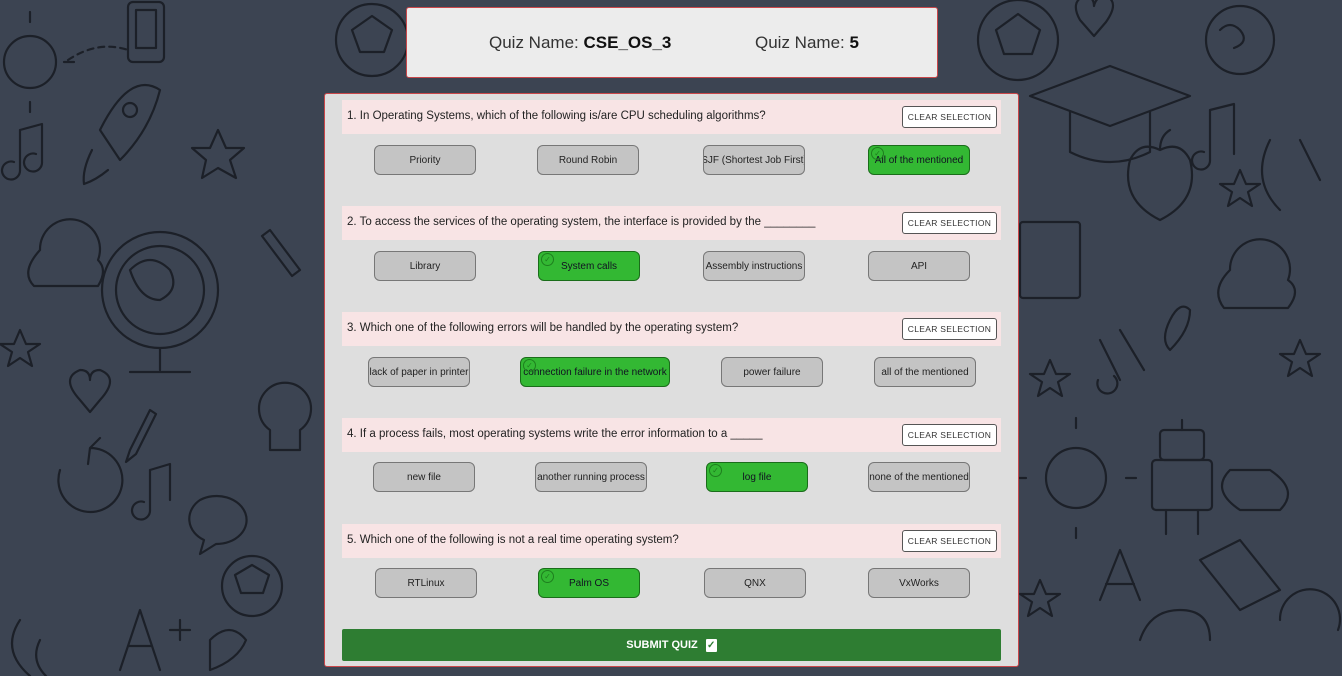  What do you see at coordinates (711, 645) in the screenshot?
I see `clipboard-check-icon: ✓` at bounding box center [711, 645].